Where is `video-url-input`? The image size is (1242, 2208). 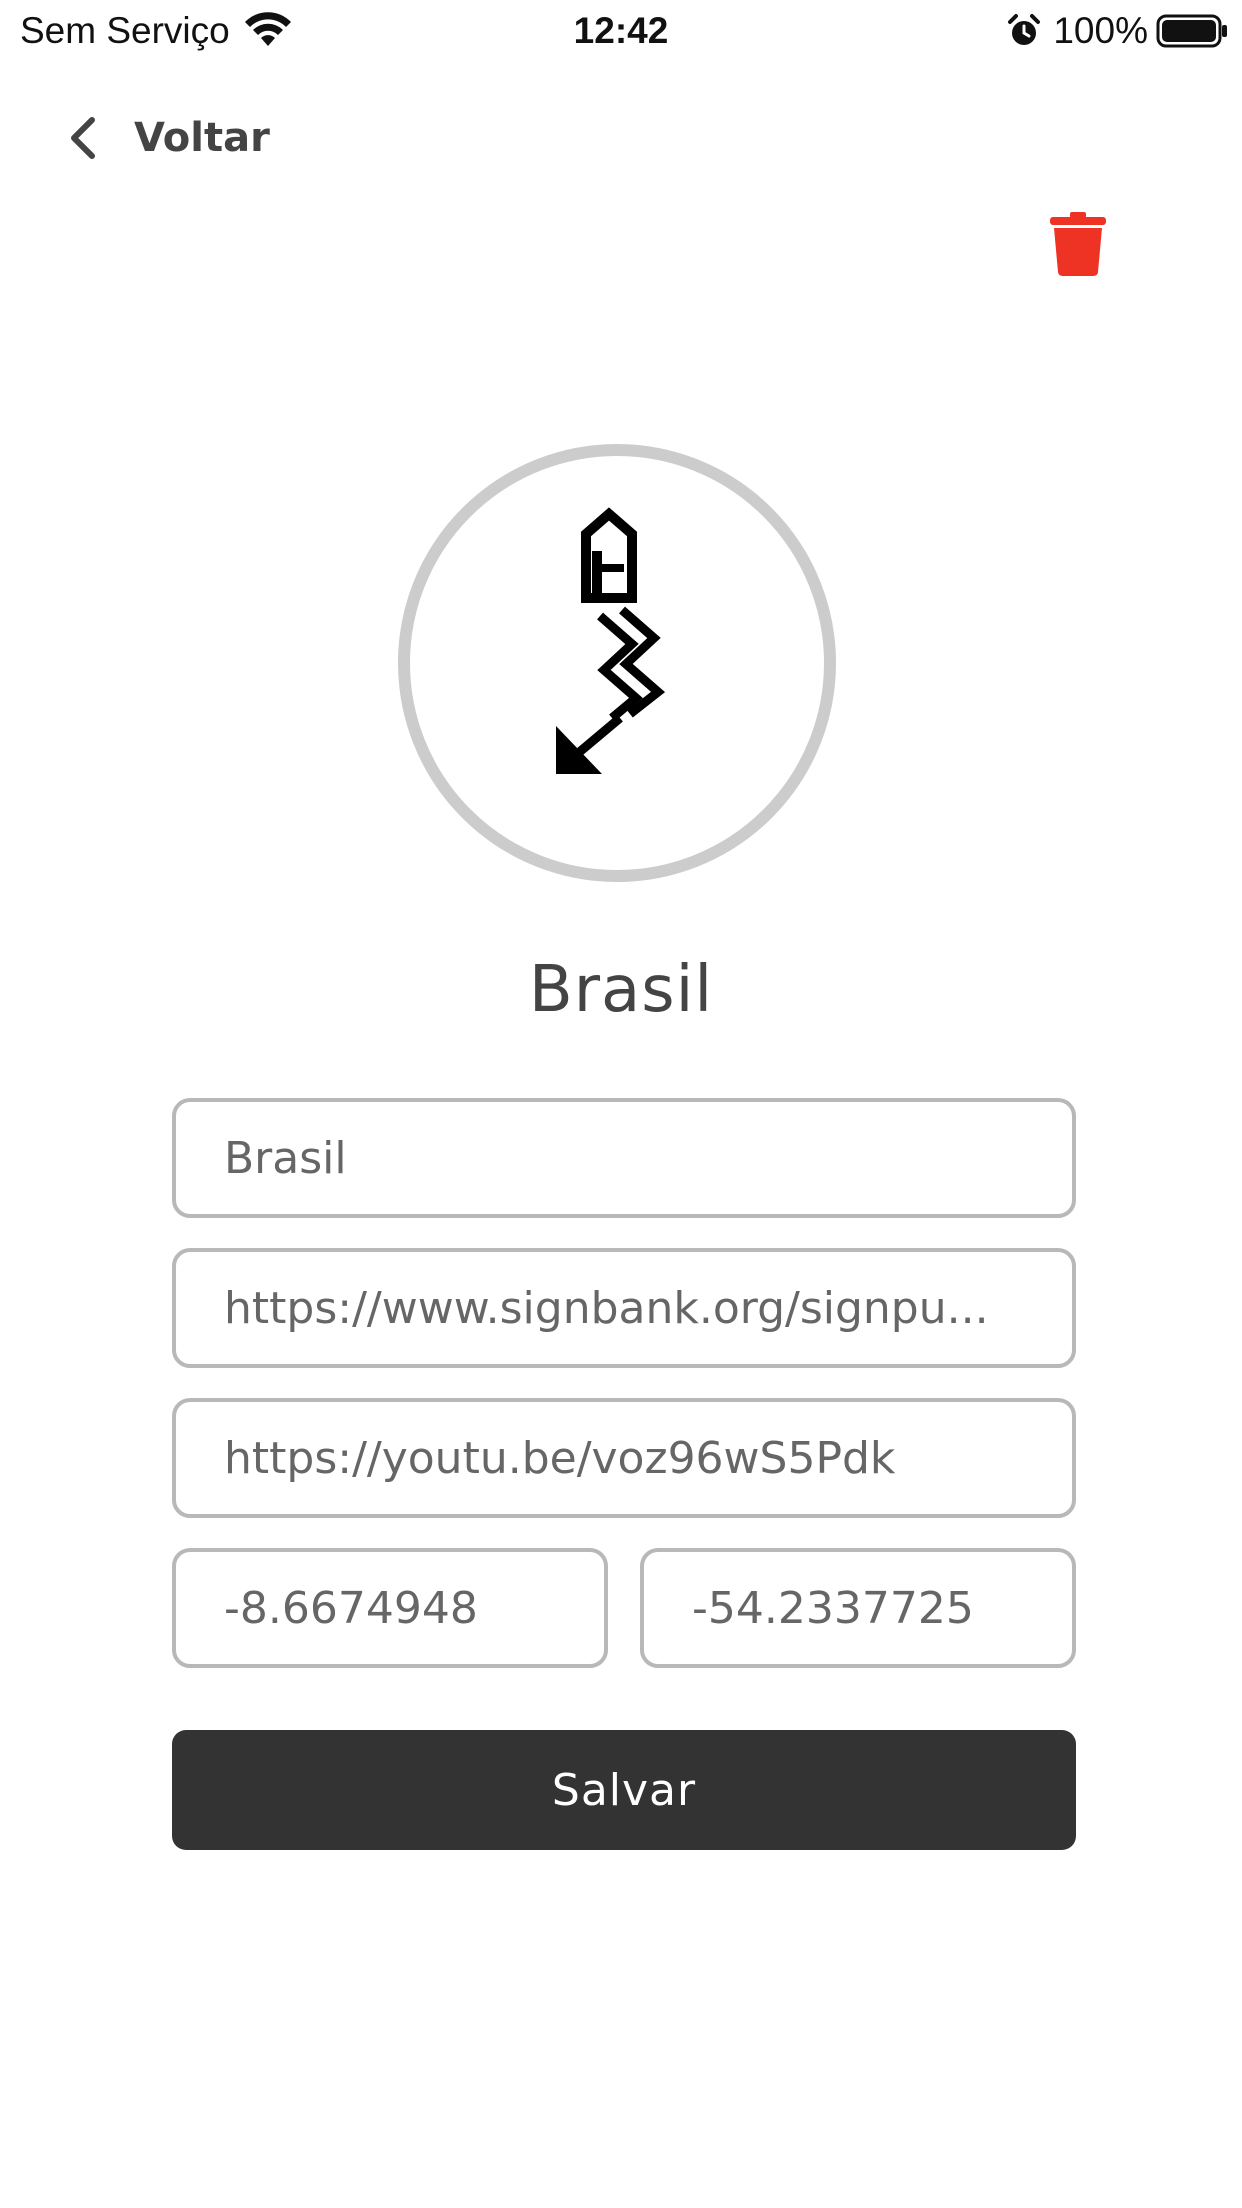
video-url-input is located at coordinates (624, 1458).